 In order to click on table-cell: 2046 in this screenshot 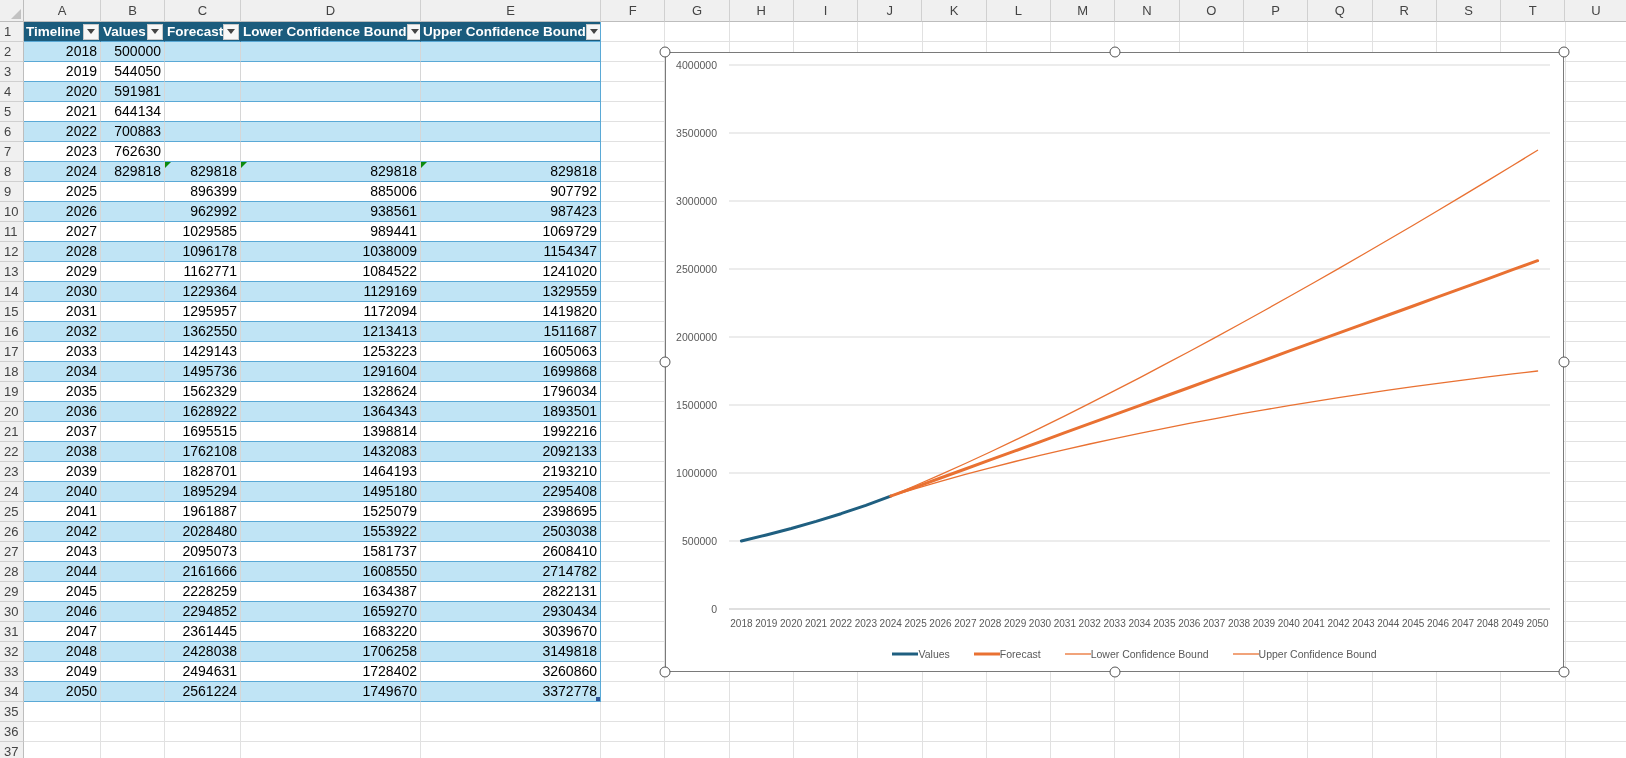, I will do `click(62, 612)`.